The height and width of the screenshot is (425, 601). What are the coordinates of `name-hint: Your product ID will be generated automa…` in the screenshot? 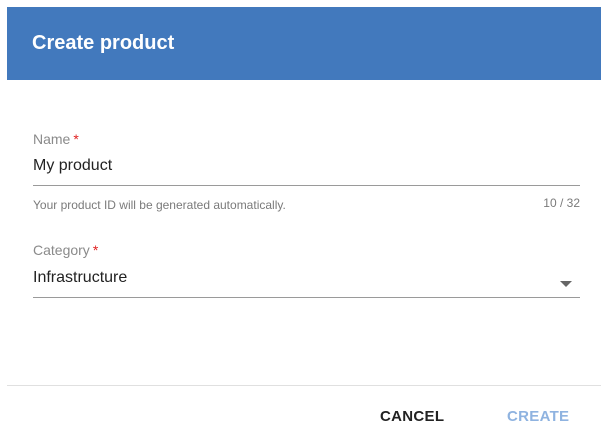 It's located at (159, 205).